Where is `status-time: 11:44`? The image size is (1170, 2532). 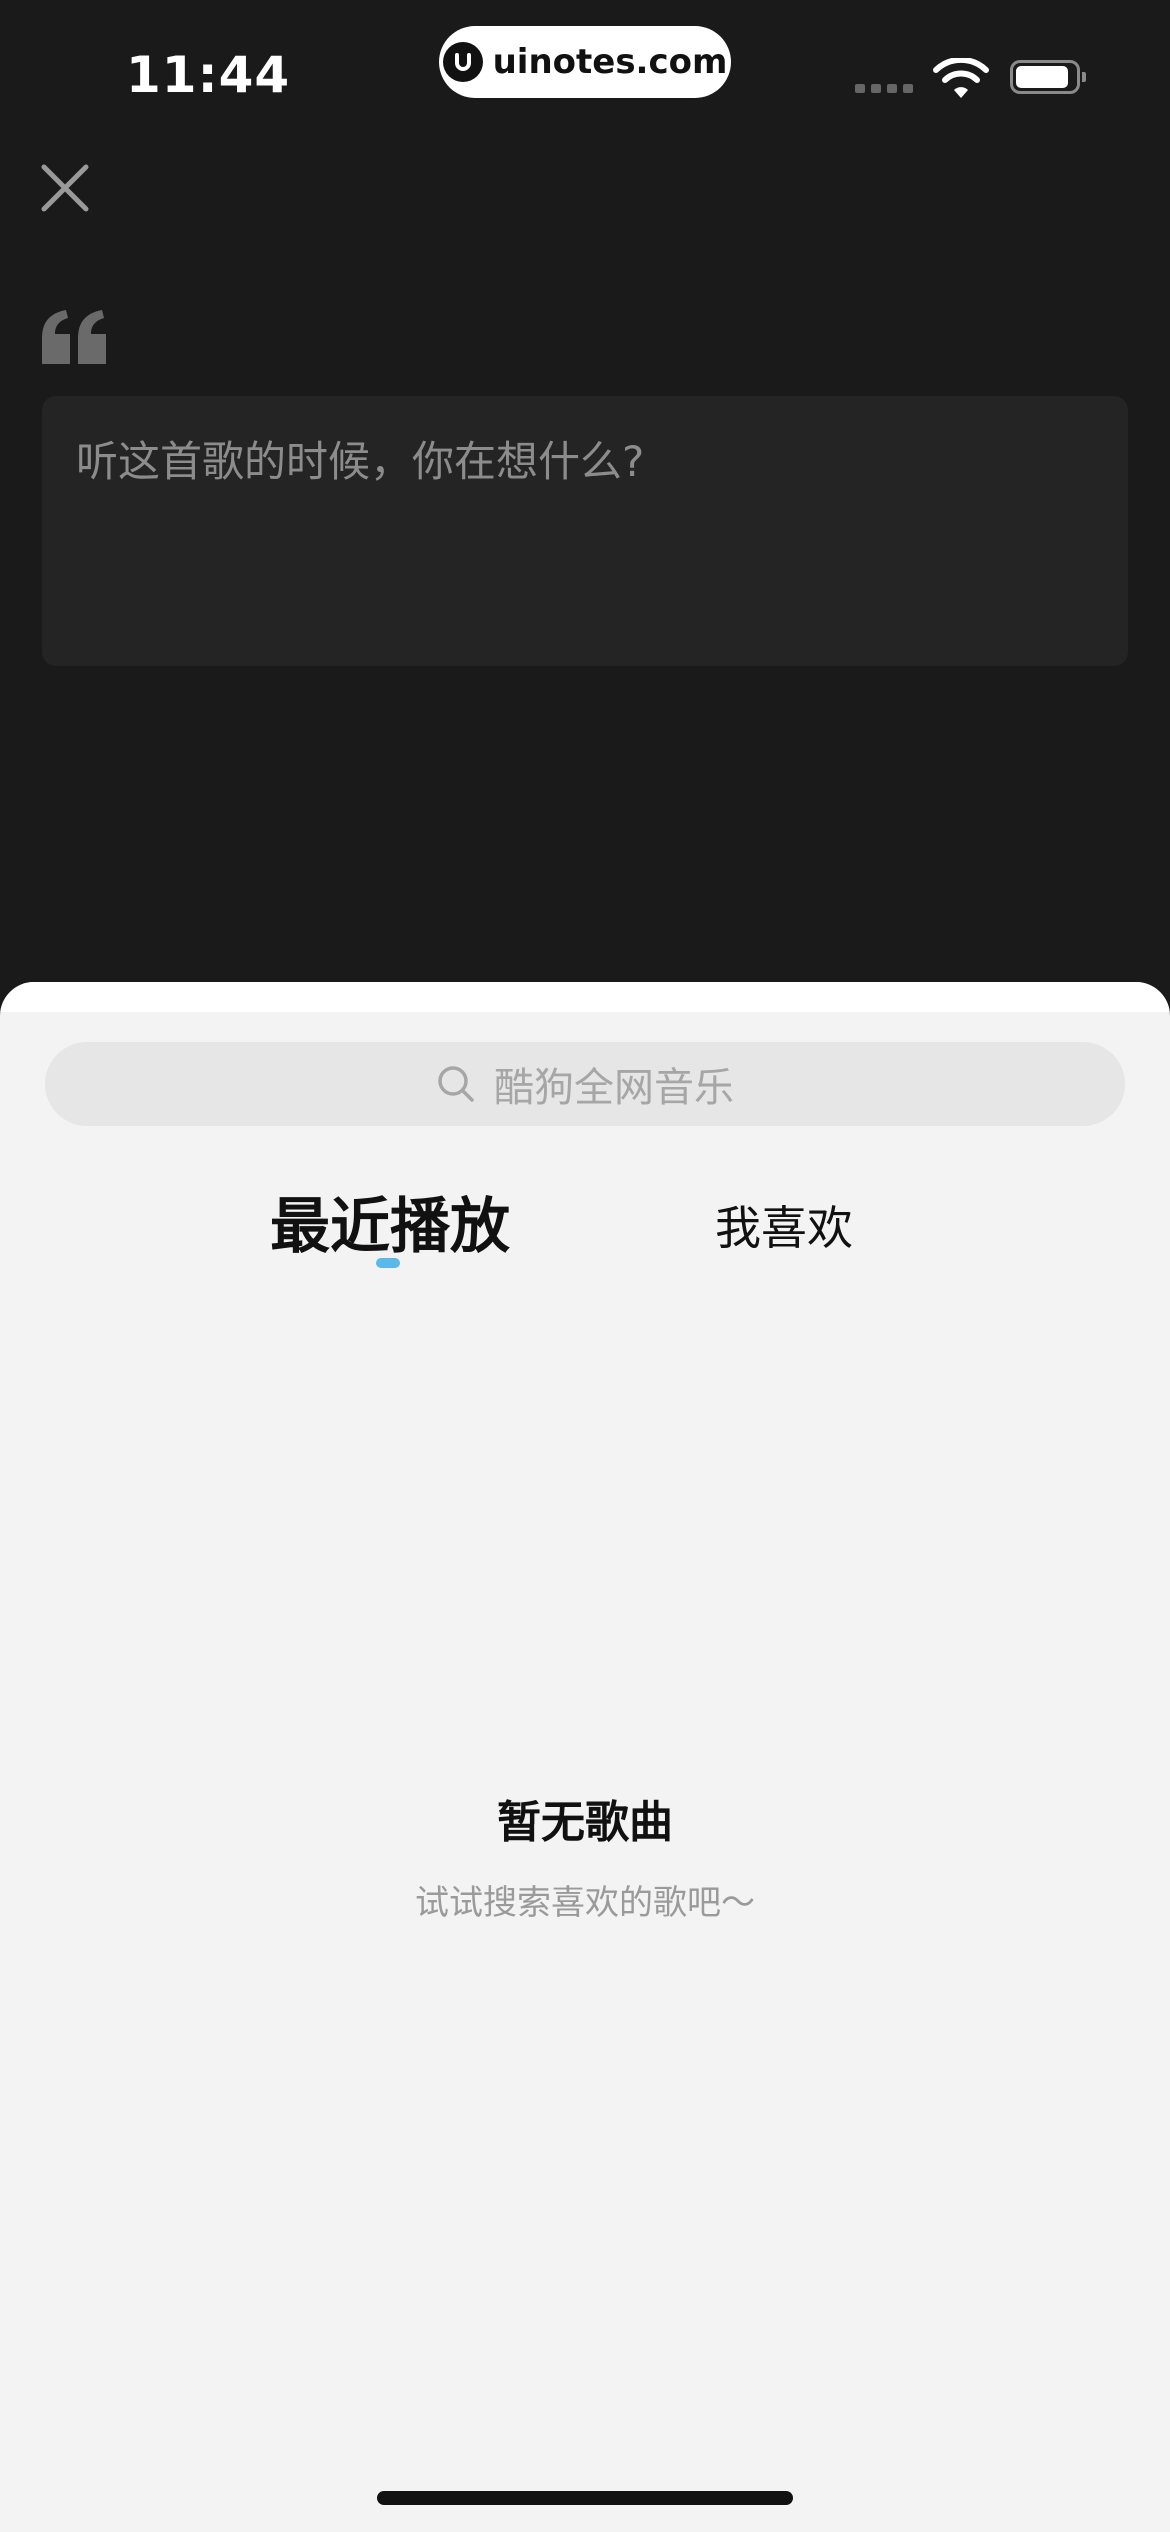 status-time: 11:44 is located at coordinates (208, 75).